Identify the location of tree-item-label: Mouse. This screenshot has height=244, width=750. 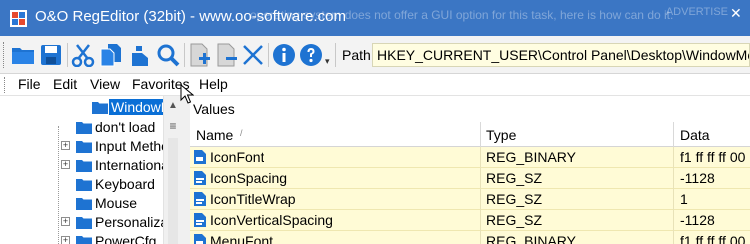
(116, 203).